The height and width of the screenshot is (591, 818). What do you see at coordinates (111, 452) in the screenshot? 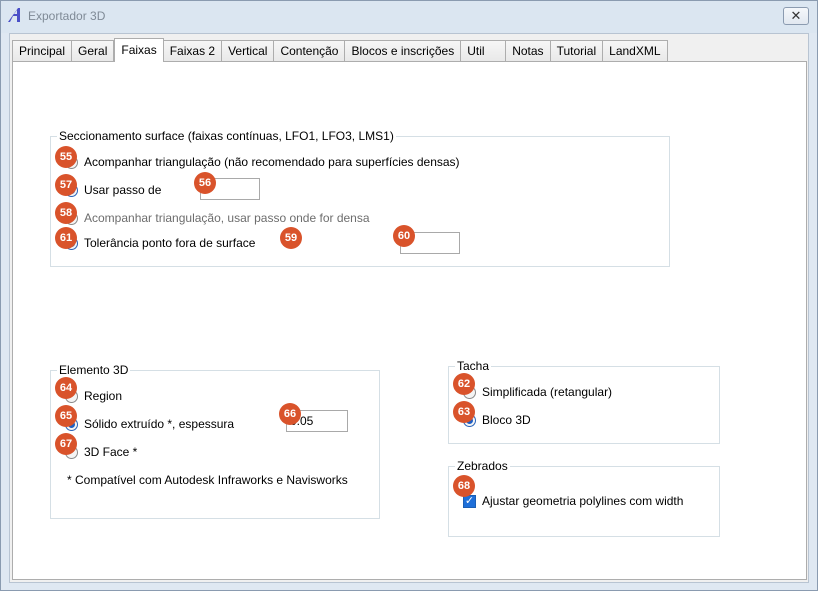
I see `opt-3dface-label: 3D Face *` at bounding box center [111, 452].